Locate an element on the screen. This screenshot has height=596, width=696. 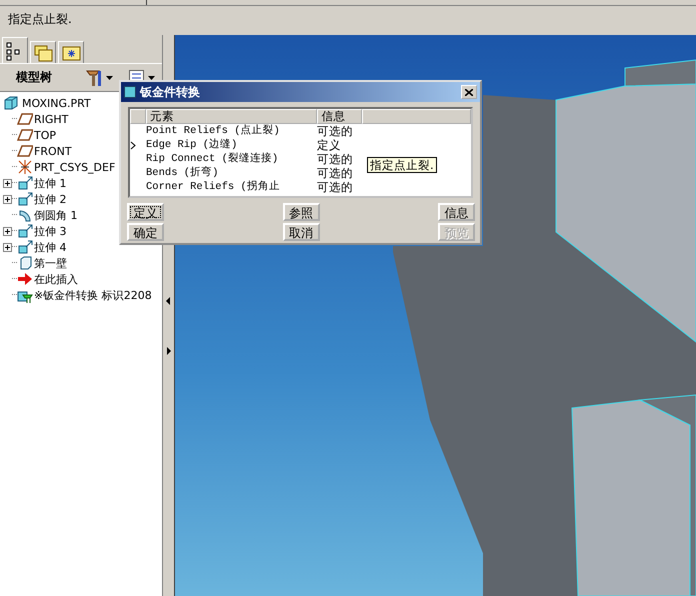
tools-icon is located at coordinates (94, 78).